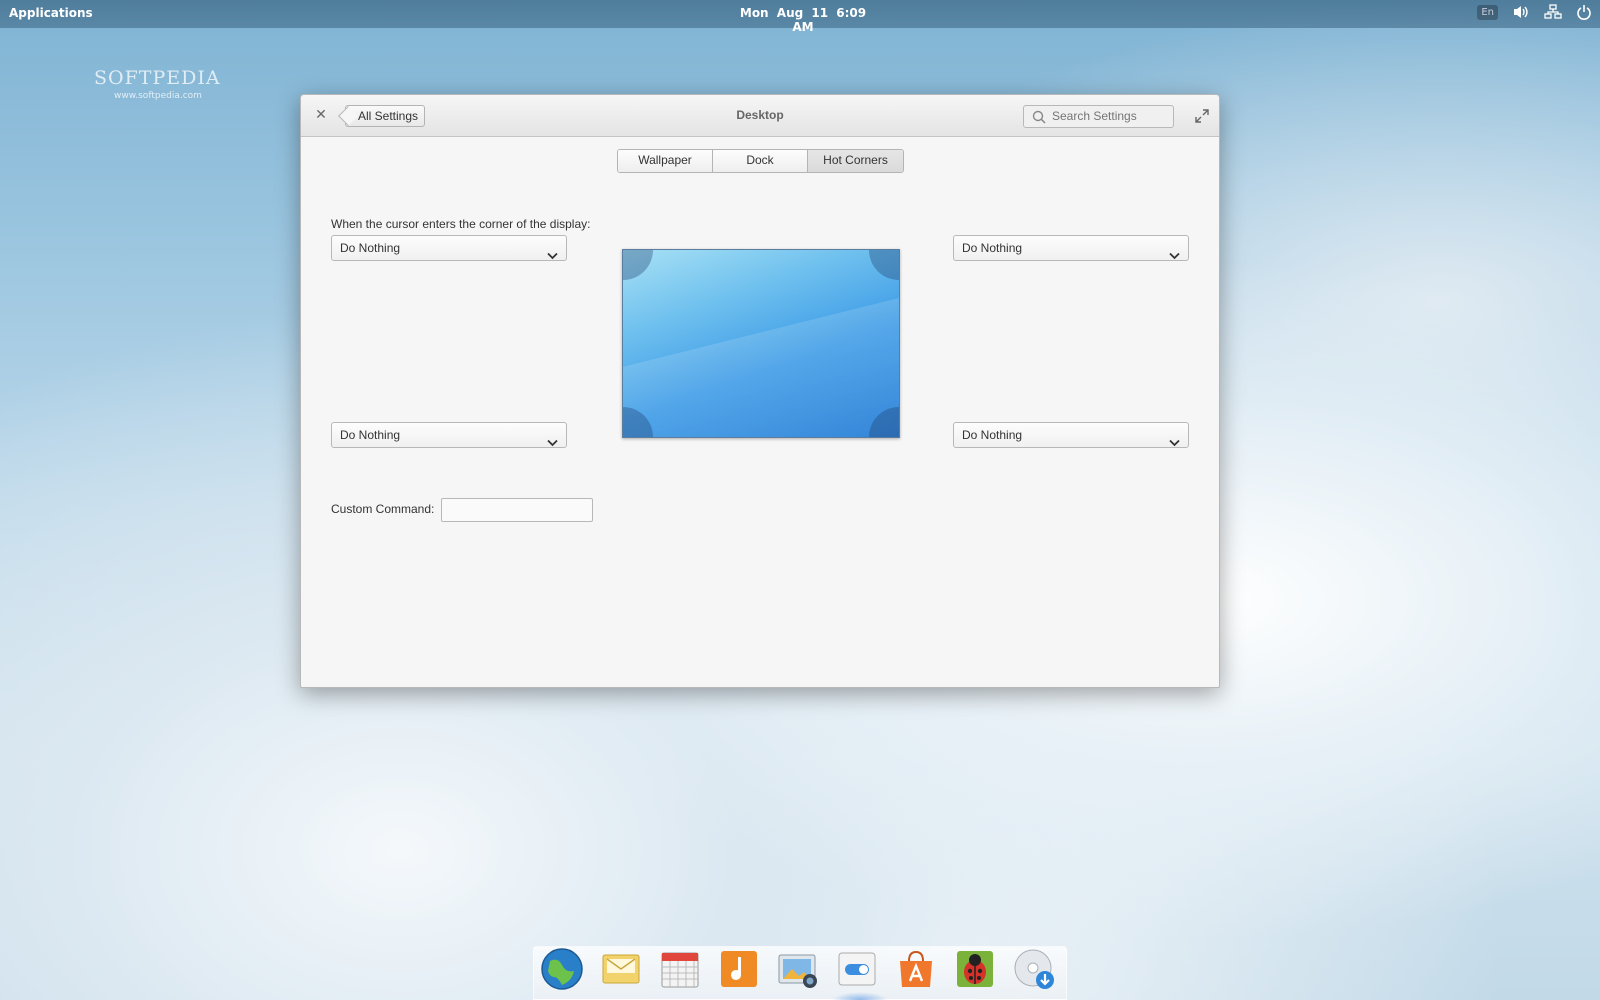 The height and width of the screenshot is (1000, 1600). What do you see at coordinates (855, 161) in the screenshot?
I see `tab-hot-corners: Hot Corners` at bounding box center [855, 161].